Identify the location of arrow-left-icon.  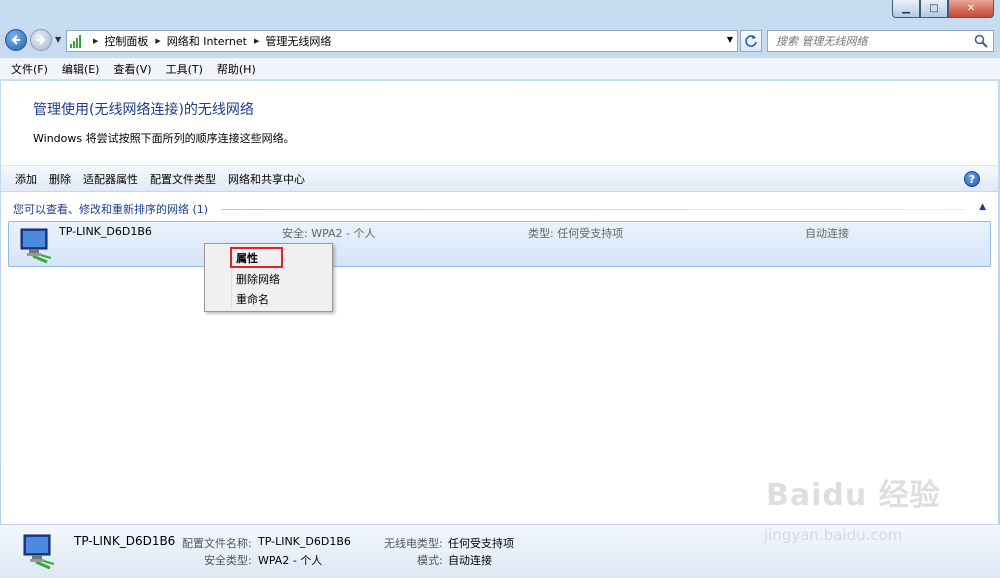
(15, 40).